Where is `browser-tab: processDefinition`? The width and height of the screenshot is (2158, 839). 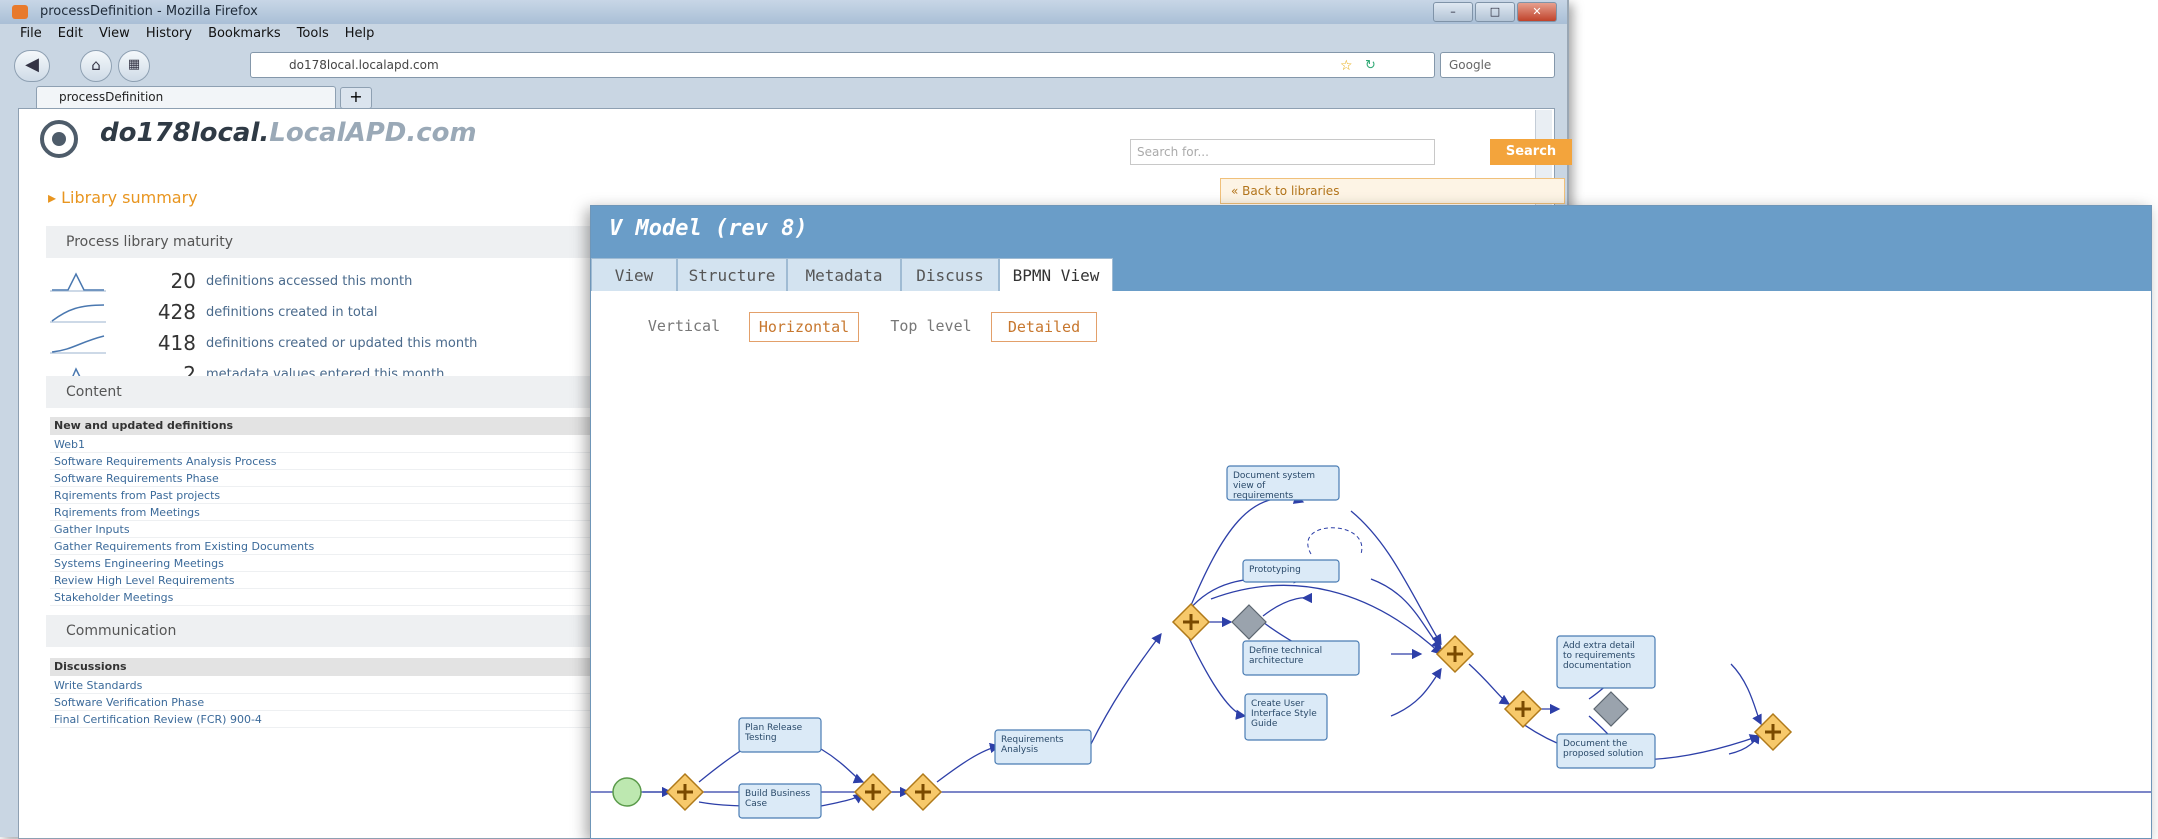
browser-tab: processDefinition is located at coordinates (186, 97).